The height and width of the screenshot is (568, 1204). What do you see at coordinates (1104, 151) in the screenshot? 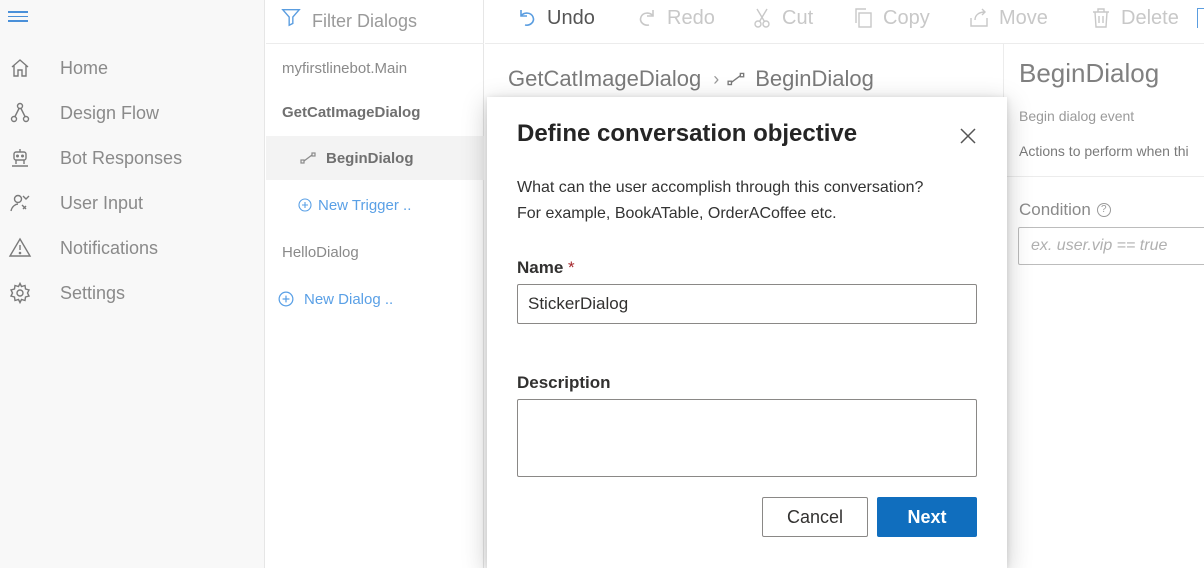
I see `properties-description: Actions to perform when thi` at bounding box center [1104, 151].